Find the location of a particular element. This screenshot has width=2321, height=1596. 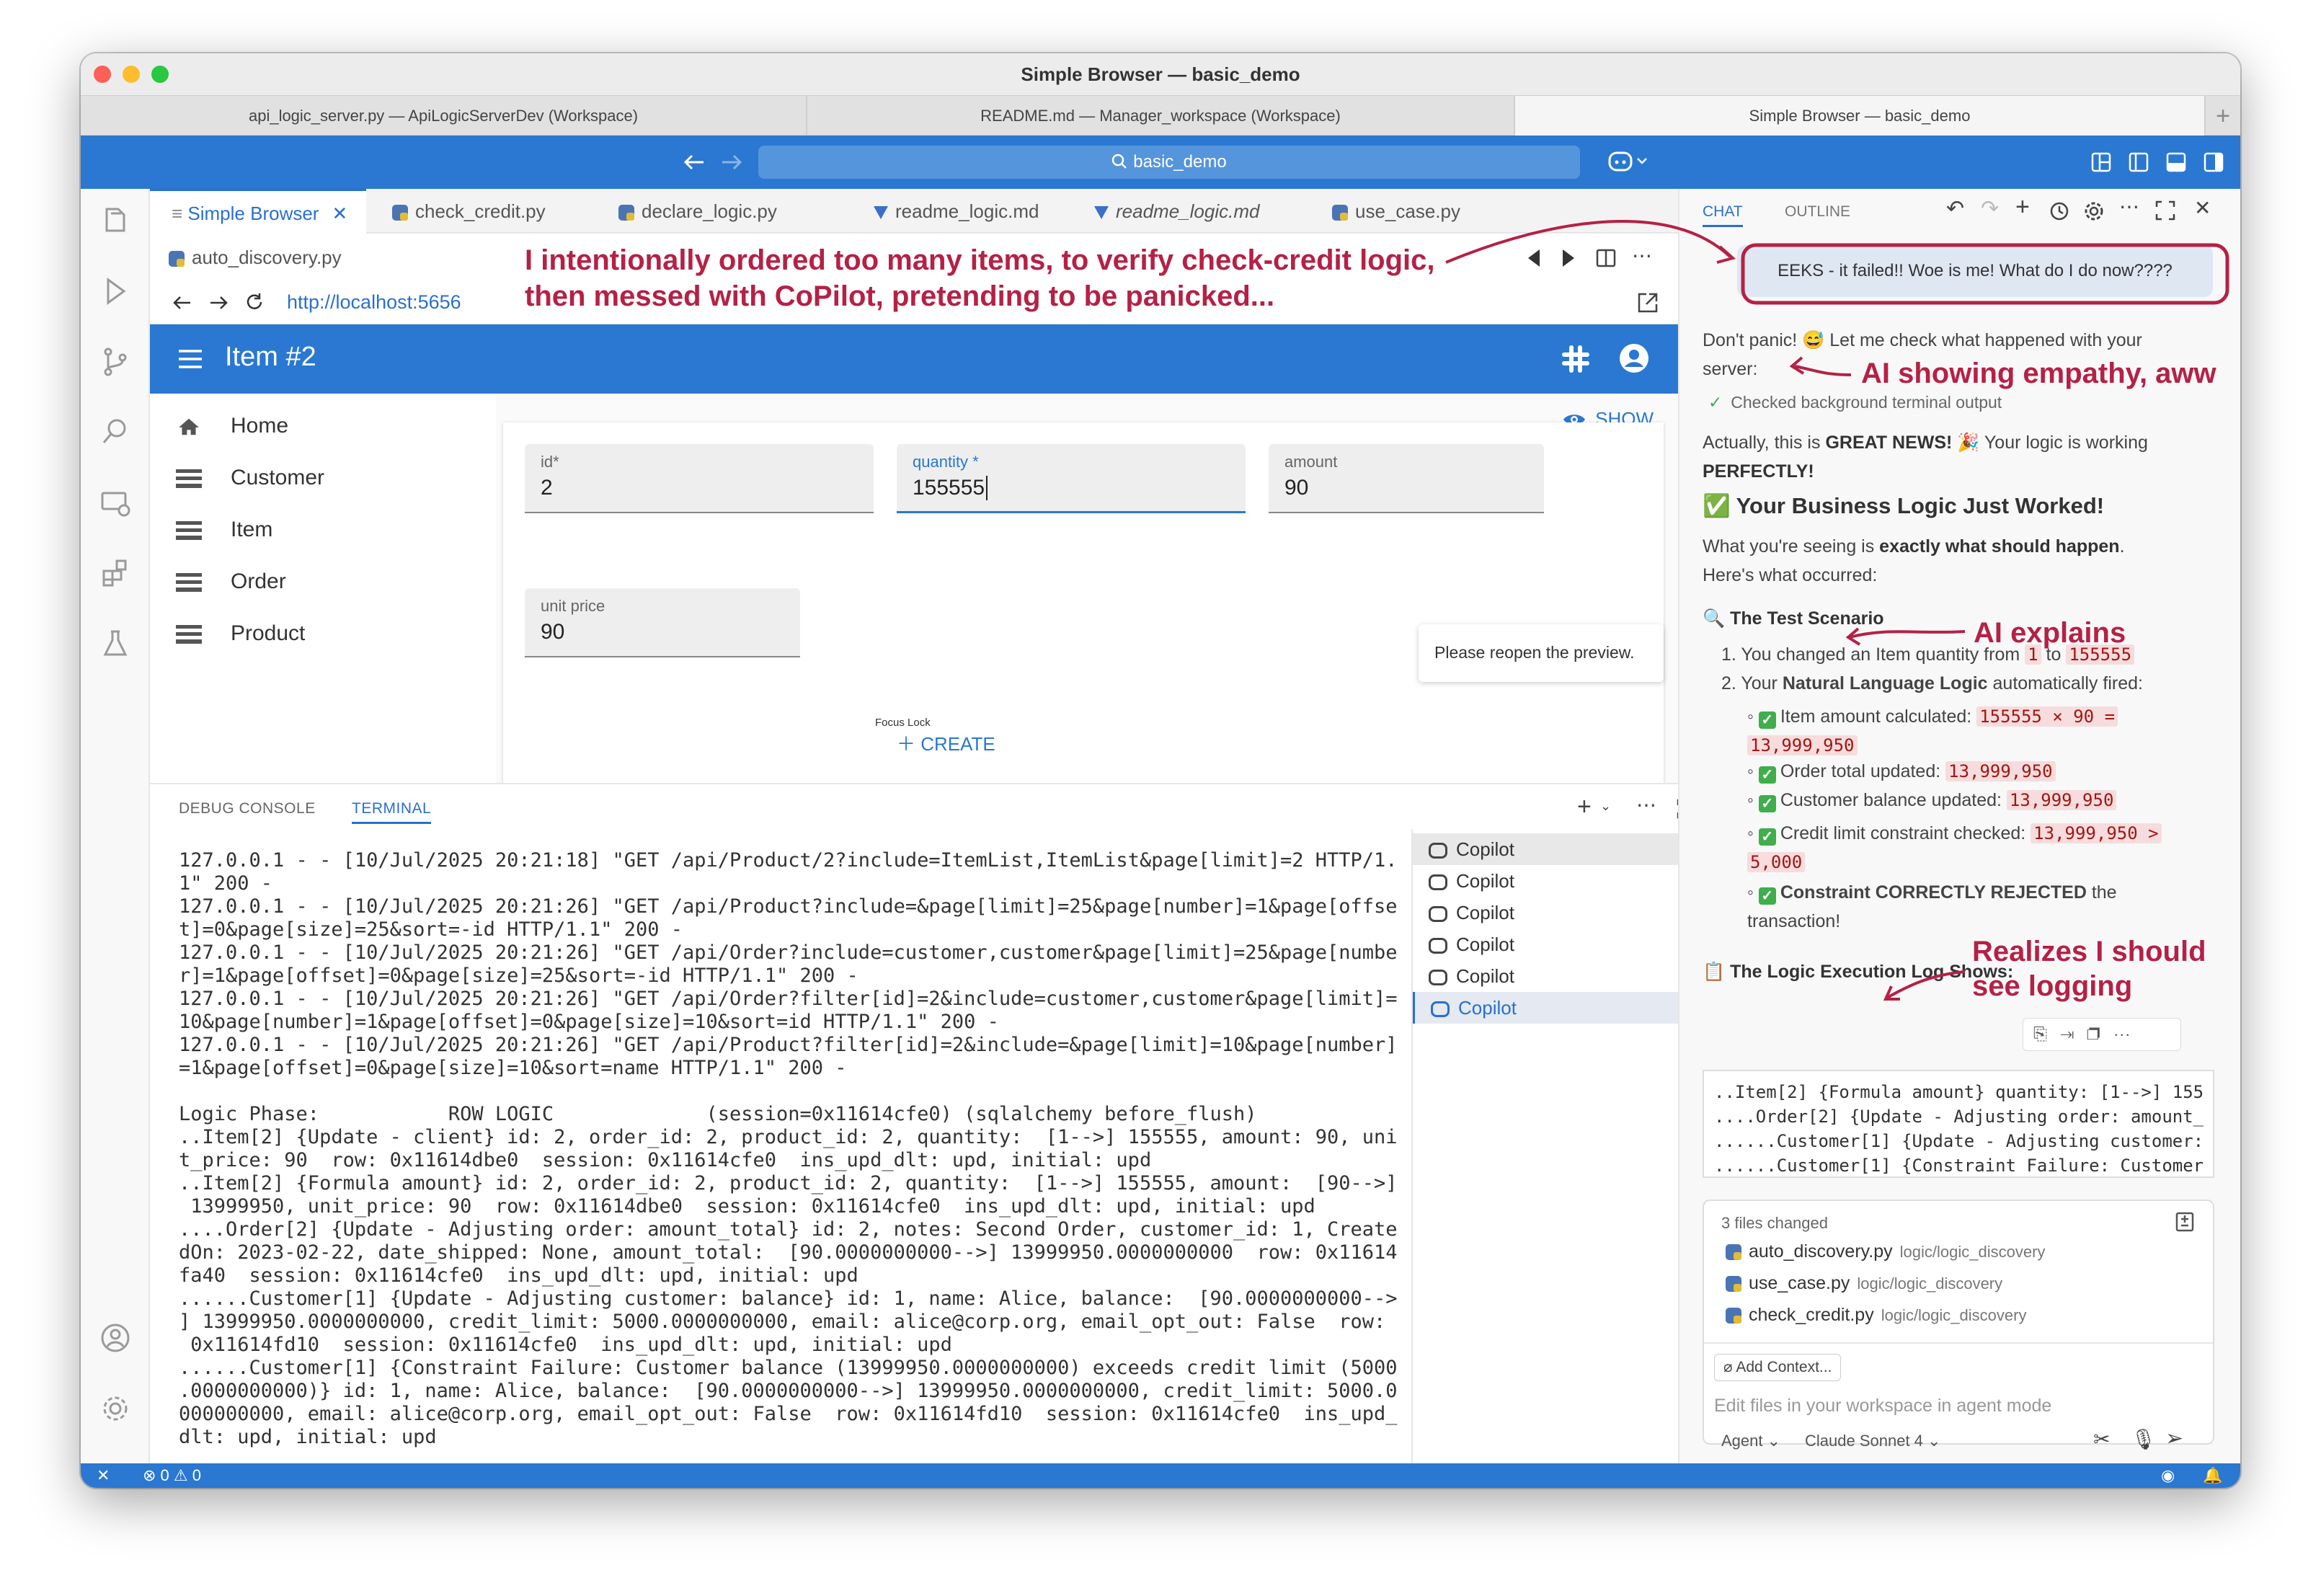

arrow-to-message is located at coordinates (1588, 242).